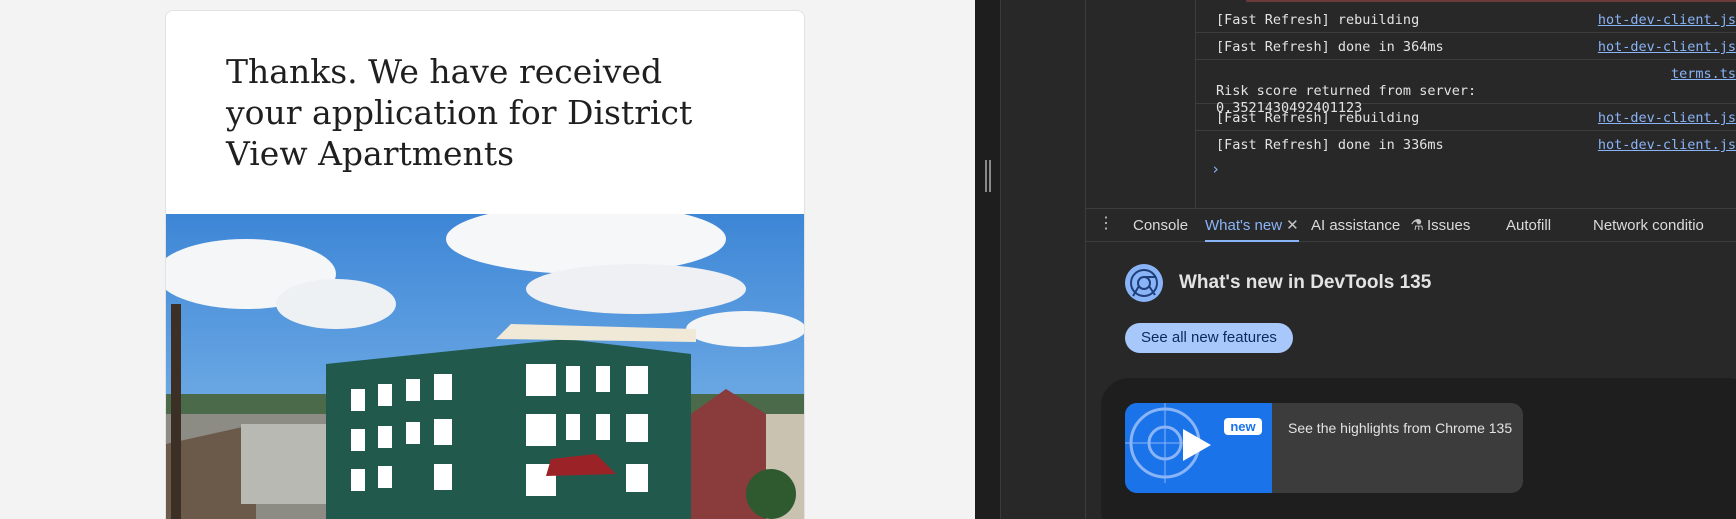  Describe the element at coordinates (1400, 428) in the screenshot. I see `highlights-text: See the highlights from Chrome 135` at that location.